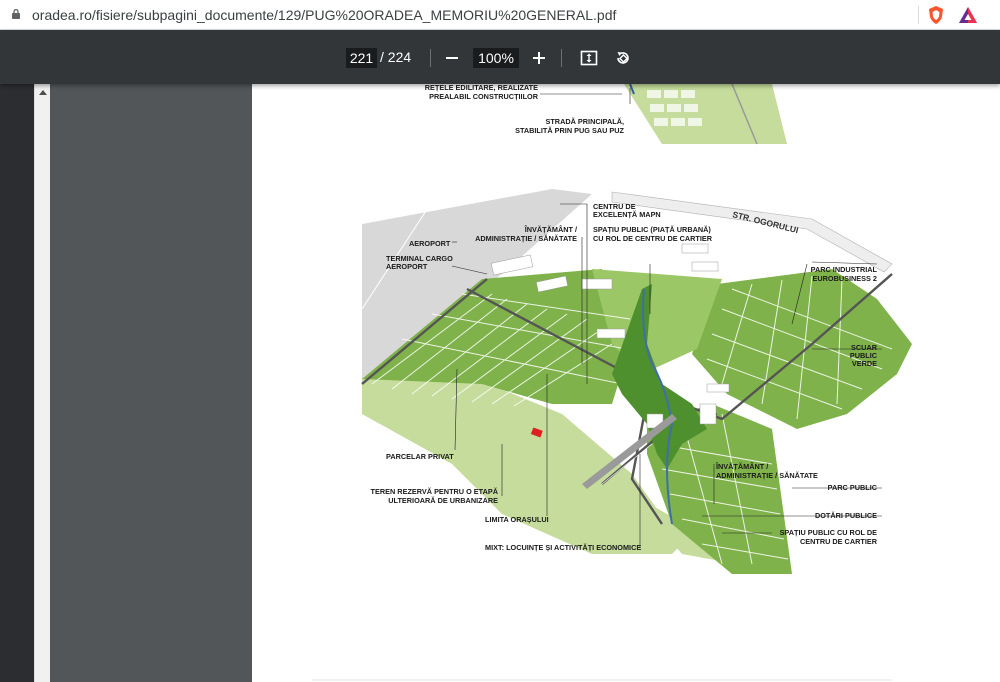  Describe the element at coordinates (918, 15) in the screenshot. I see `toolbar-divider` at that location.